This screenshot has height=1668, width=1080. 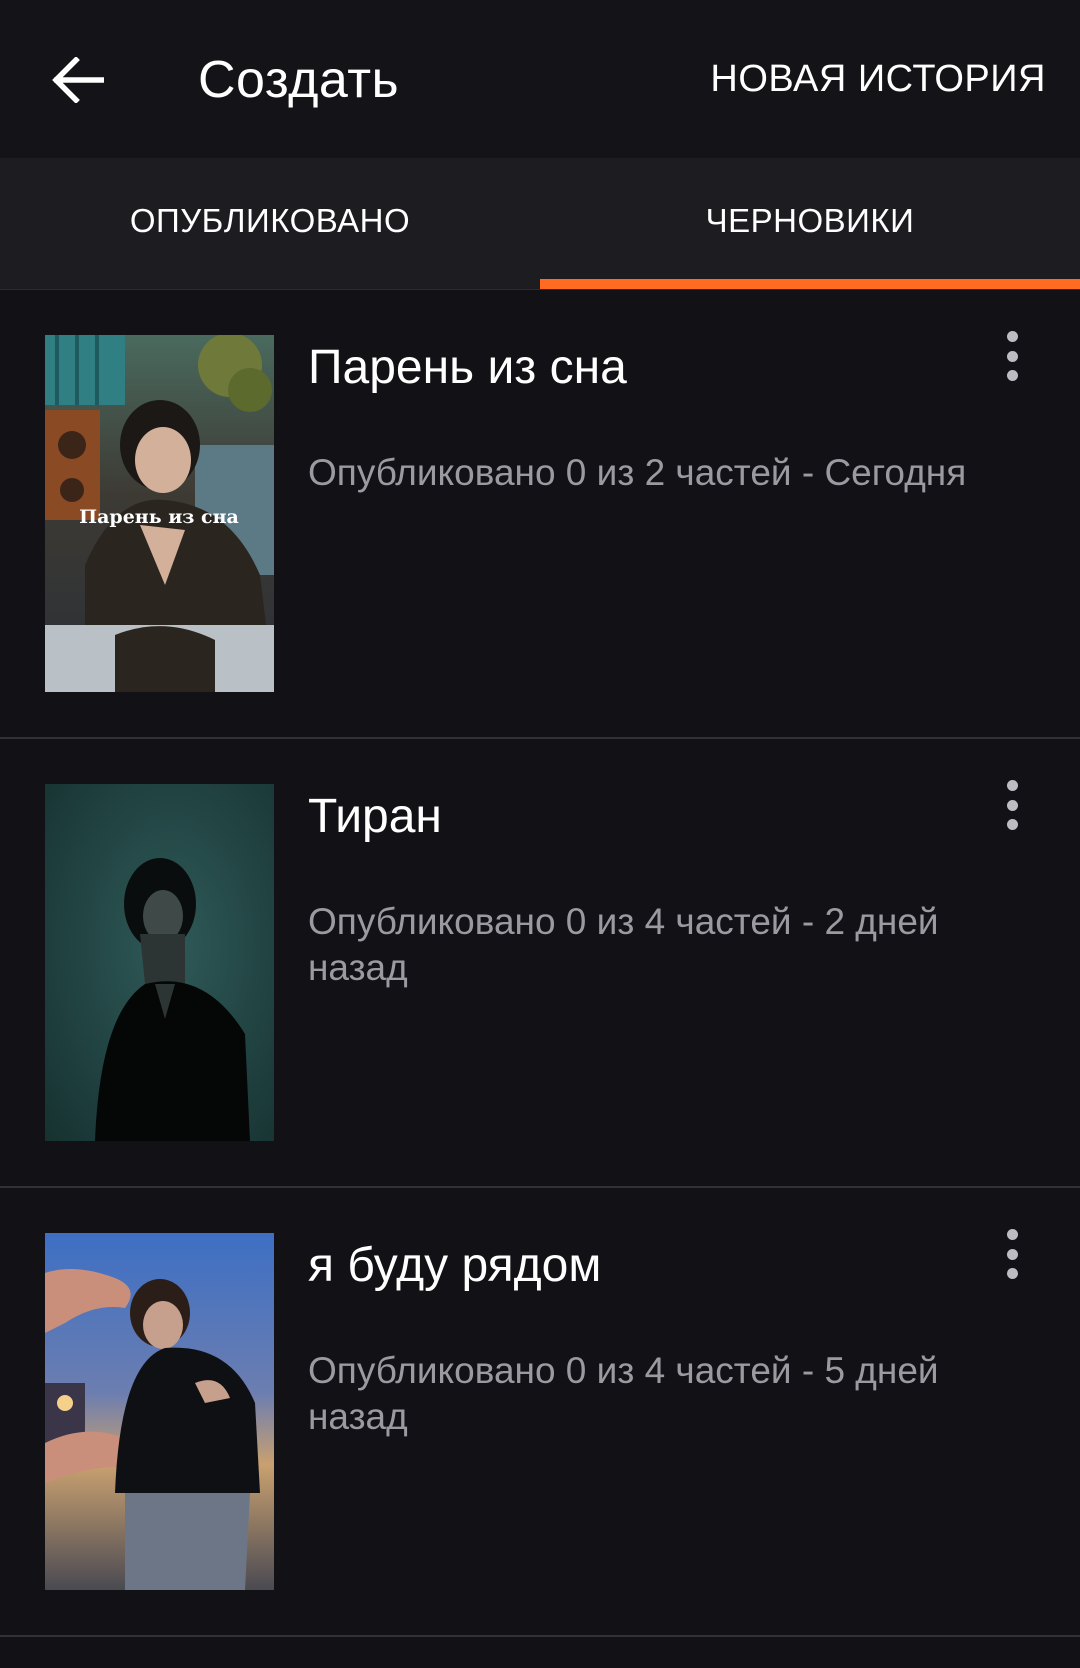 I want to click on page-title: Создать, so click(x=299, y=80).